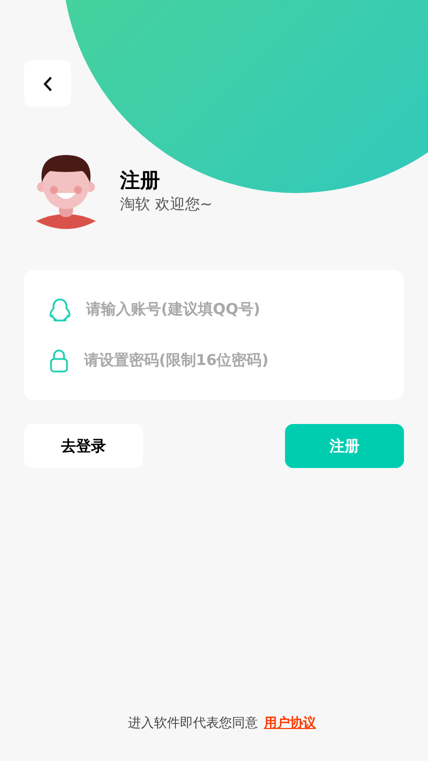 The image size is (428, 761). Describe the element at coordinates (290, 723) in the screenshot. I see `user-agreement-link: 用户协议` at that location.